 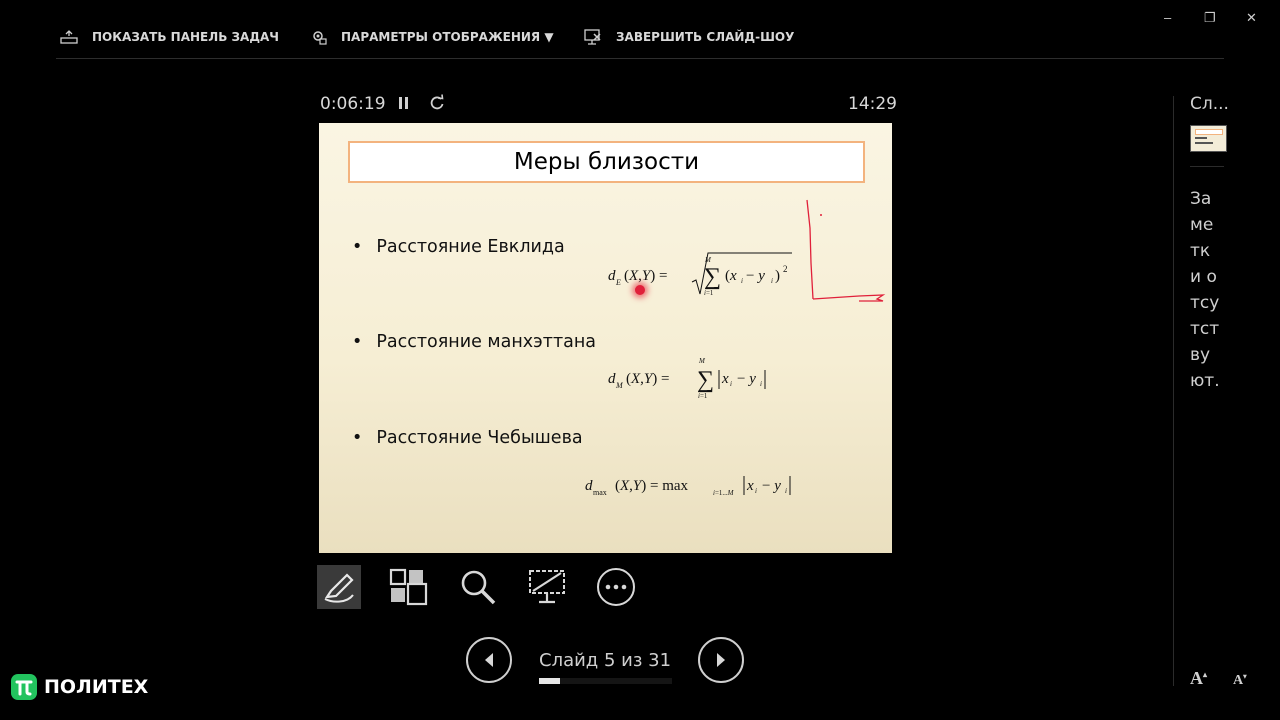 What do you see at coordinates (458, 247) in the screenshot?
I see `bullet-euclid: Расстояние Евклида` at bounding box center [458, 247].